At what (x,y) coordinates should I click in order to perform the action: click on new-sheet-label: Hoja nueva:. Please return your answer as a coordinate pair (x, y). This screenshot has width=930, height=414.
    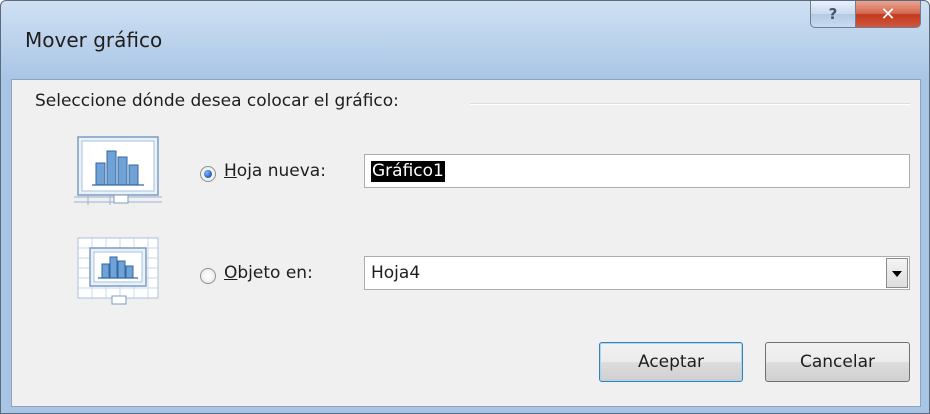
    Looking at the image, I should click on (275, 171).